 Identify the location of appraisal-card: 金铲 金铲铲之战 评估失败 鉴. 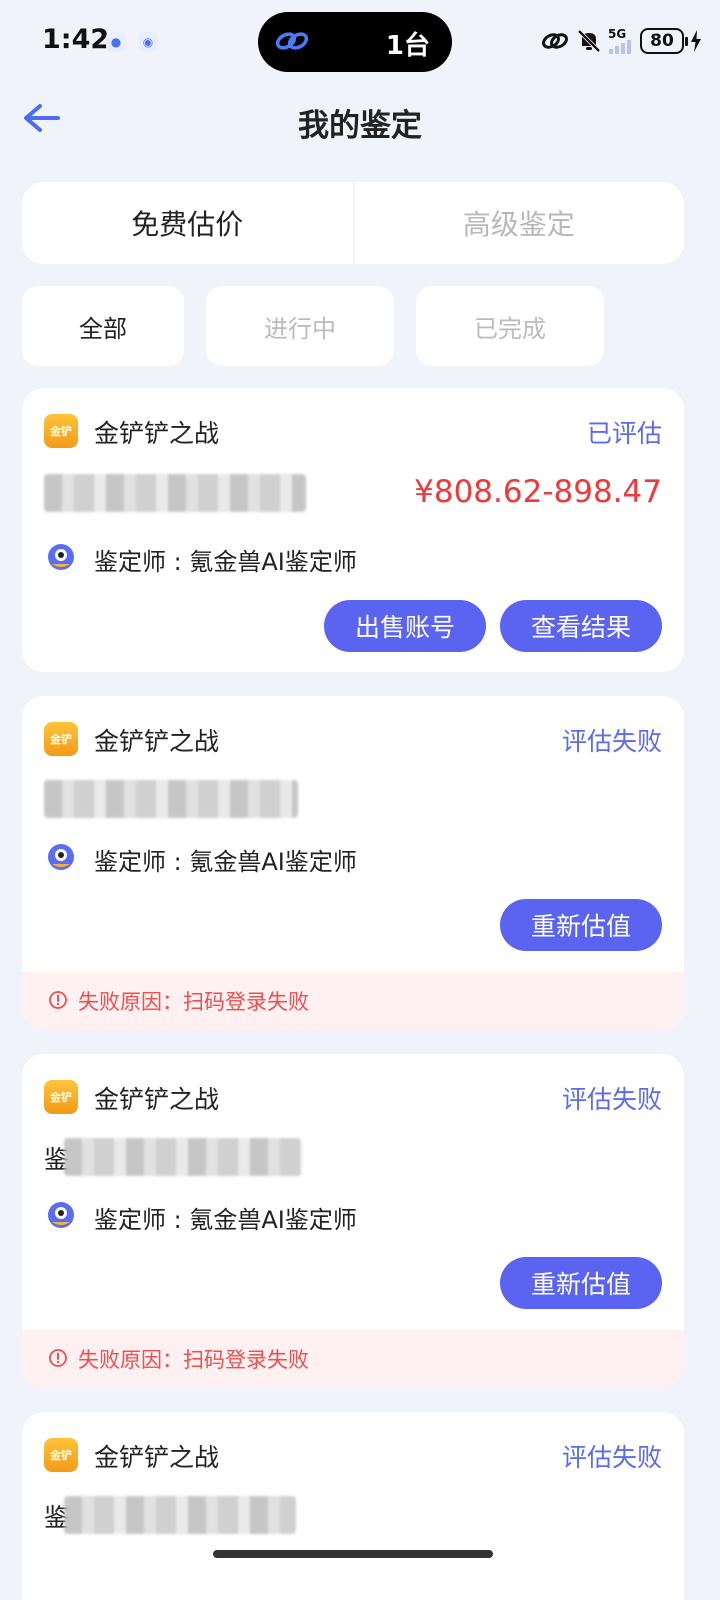
(353, 1506).